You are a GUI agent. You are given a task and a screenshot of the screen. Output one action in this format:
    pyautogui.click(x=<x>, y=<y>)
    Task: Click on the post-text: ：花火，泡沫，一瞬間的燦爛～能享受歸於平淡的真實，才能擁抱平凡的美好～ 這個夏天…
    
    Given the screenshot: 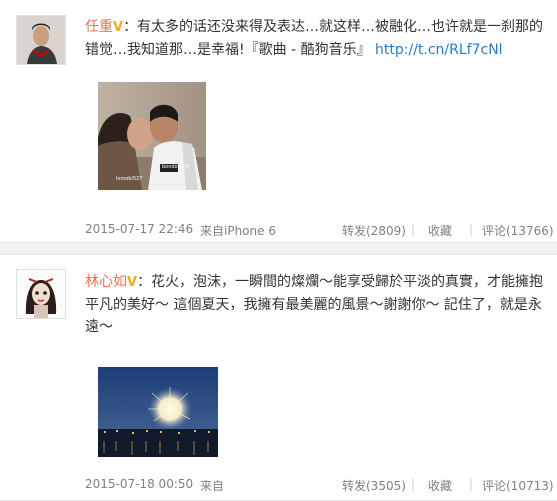 What is the action you would take?
    pyautogui.click(x=314, y=304)
    